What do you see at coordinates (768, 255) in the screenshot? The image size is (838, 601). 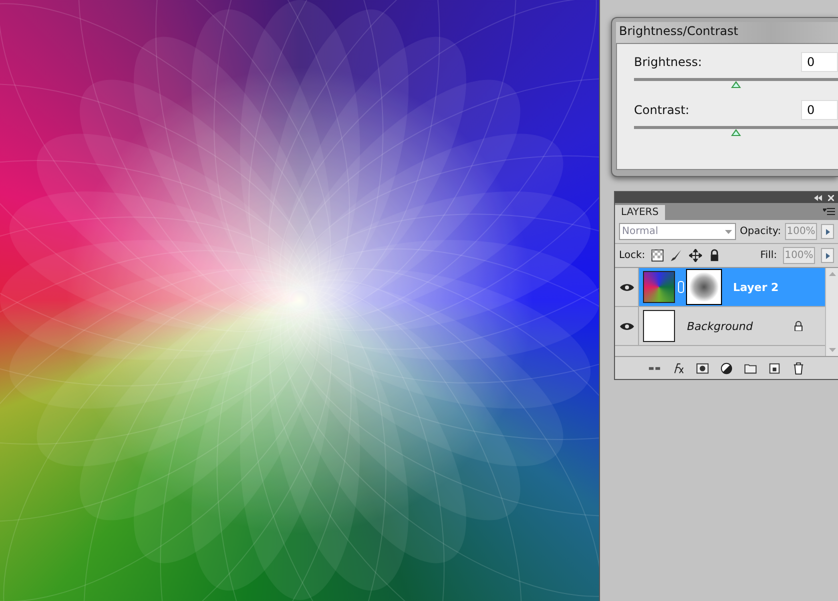 I see `fill-label: Fill:` at bounding box center [768, 255].